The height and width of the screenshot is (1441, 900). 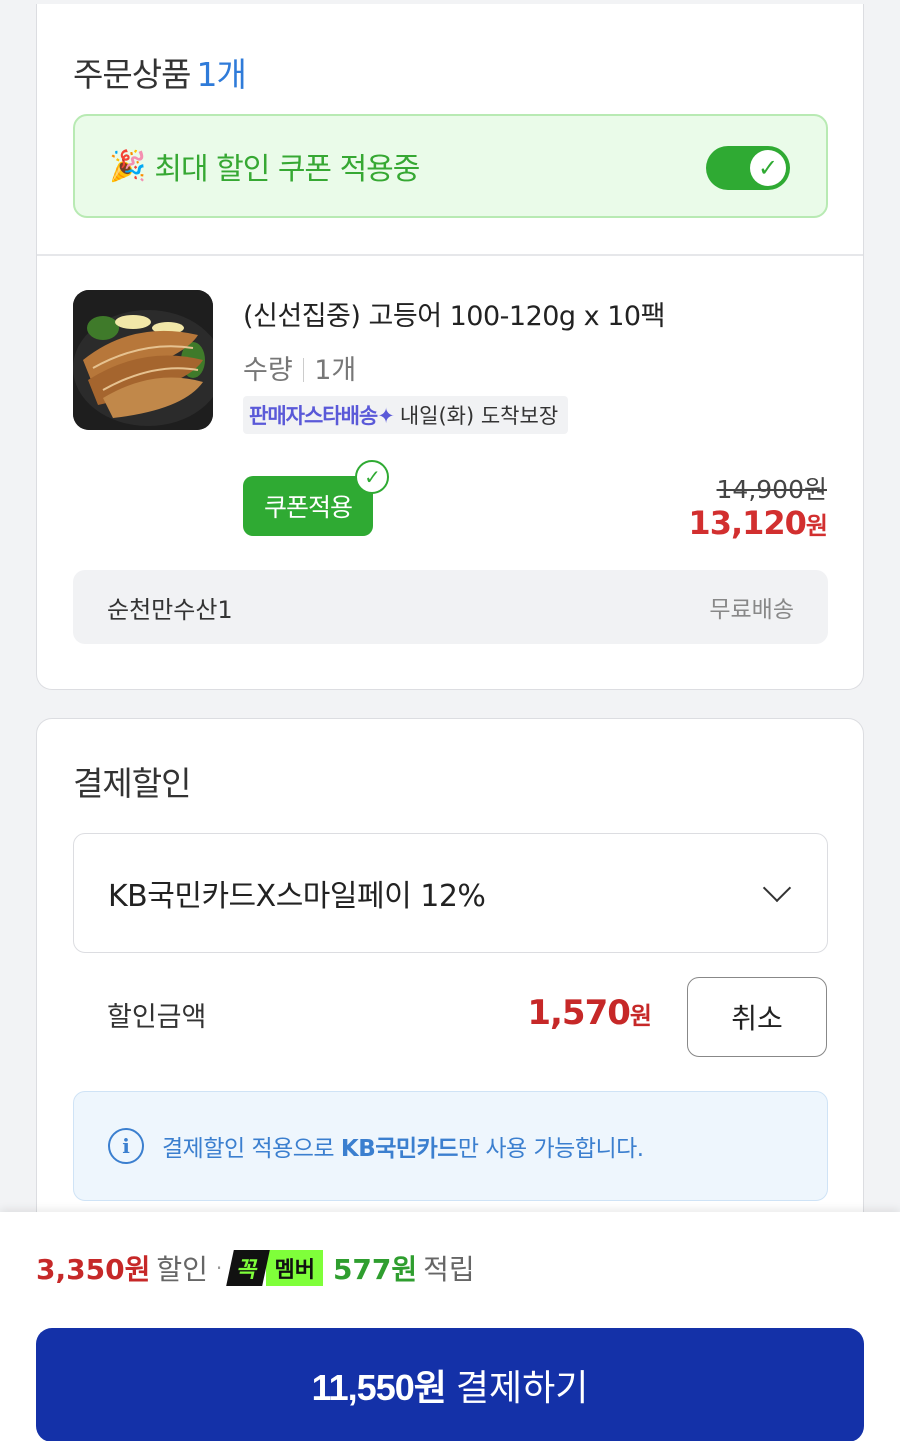 I want to click on party-popper-icon: 🎉, so click(x=128, y=166).